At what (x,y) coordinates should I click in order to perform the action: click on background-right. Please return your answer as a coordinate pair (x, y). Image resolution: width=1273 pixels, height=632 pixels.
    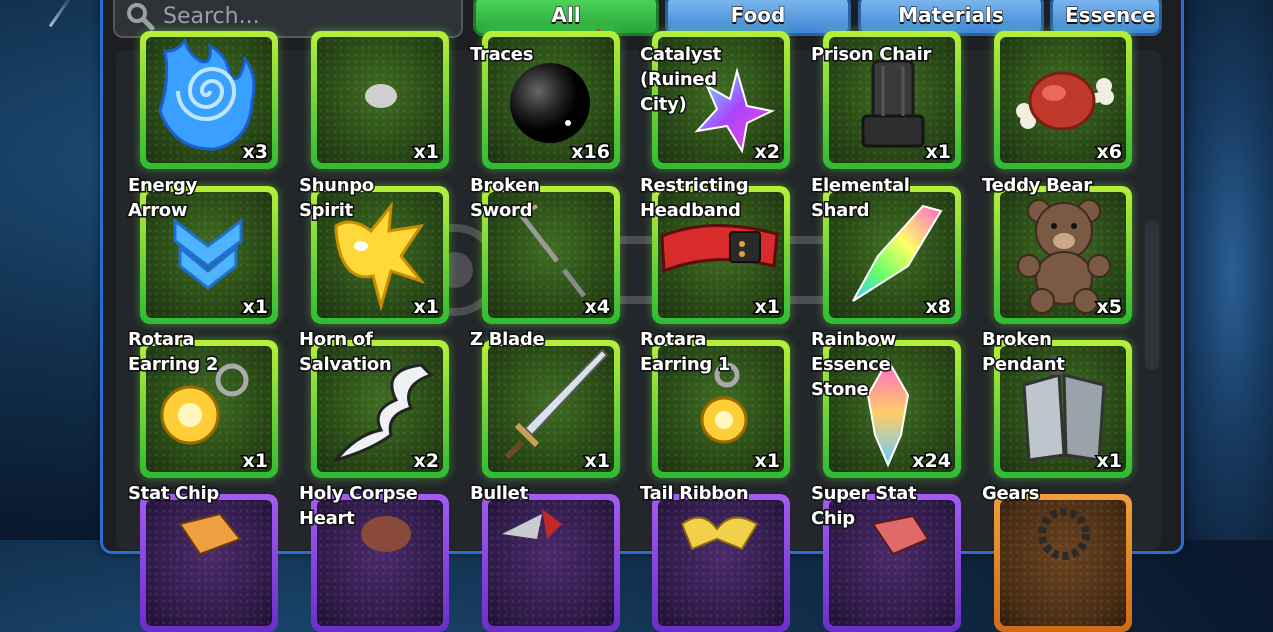
    Looking at the image, I should click on (1221, 270).